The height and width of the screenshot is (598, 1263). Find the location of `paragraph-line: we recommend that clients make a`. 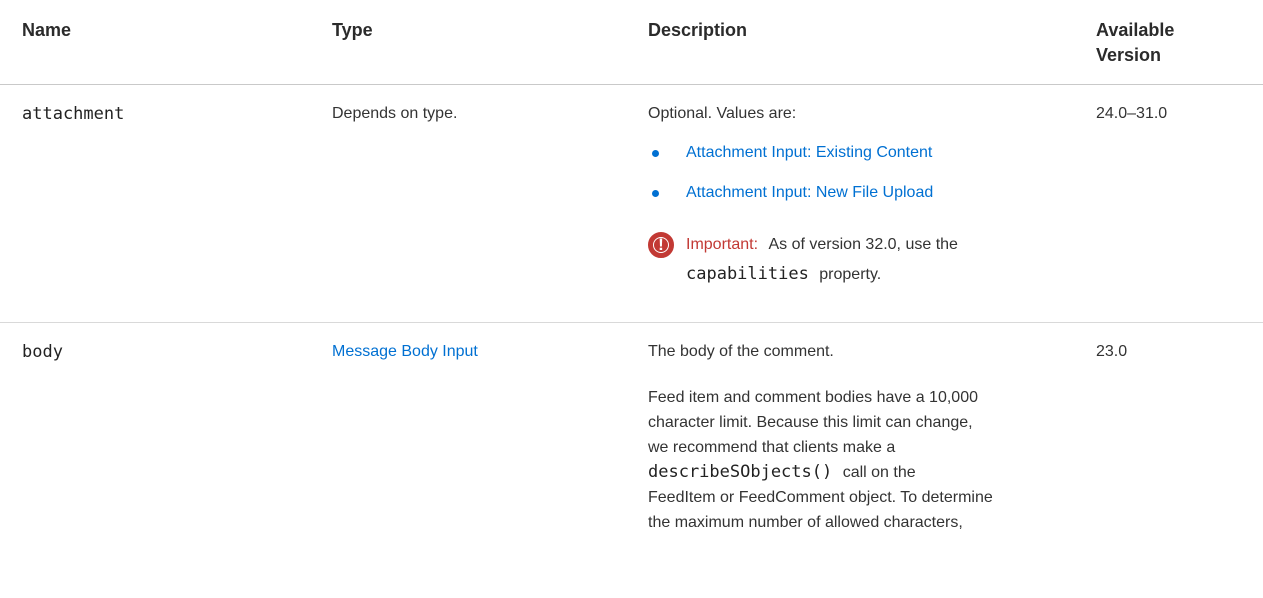

paragraph-line: we recommend that clients make a is located at coordinates (772, 447).